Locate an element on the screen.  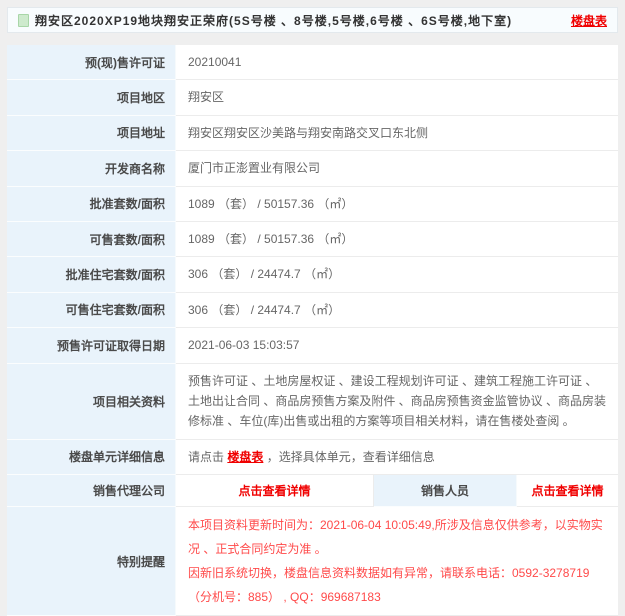
agency-detail-link: 点击查看详情 is located at coordinates (275, 491).